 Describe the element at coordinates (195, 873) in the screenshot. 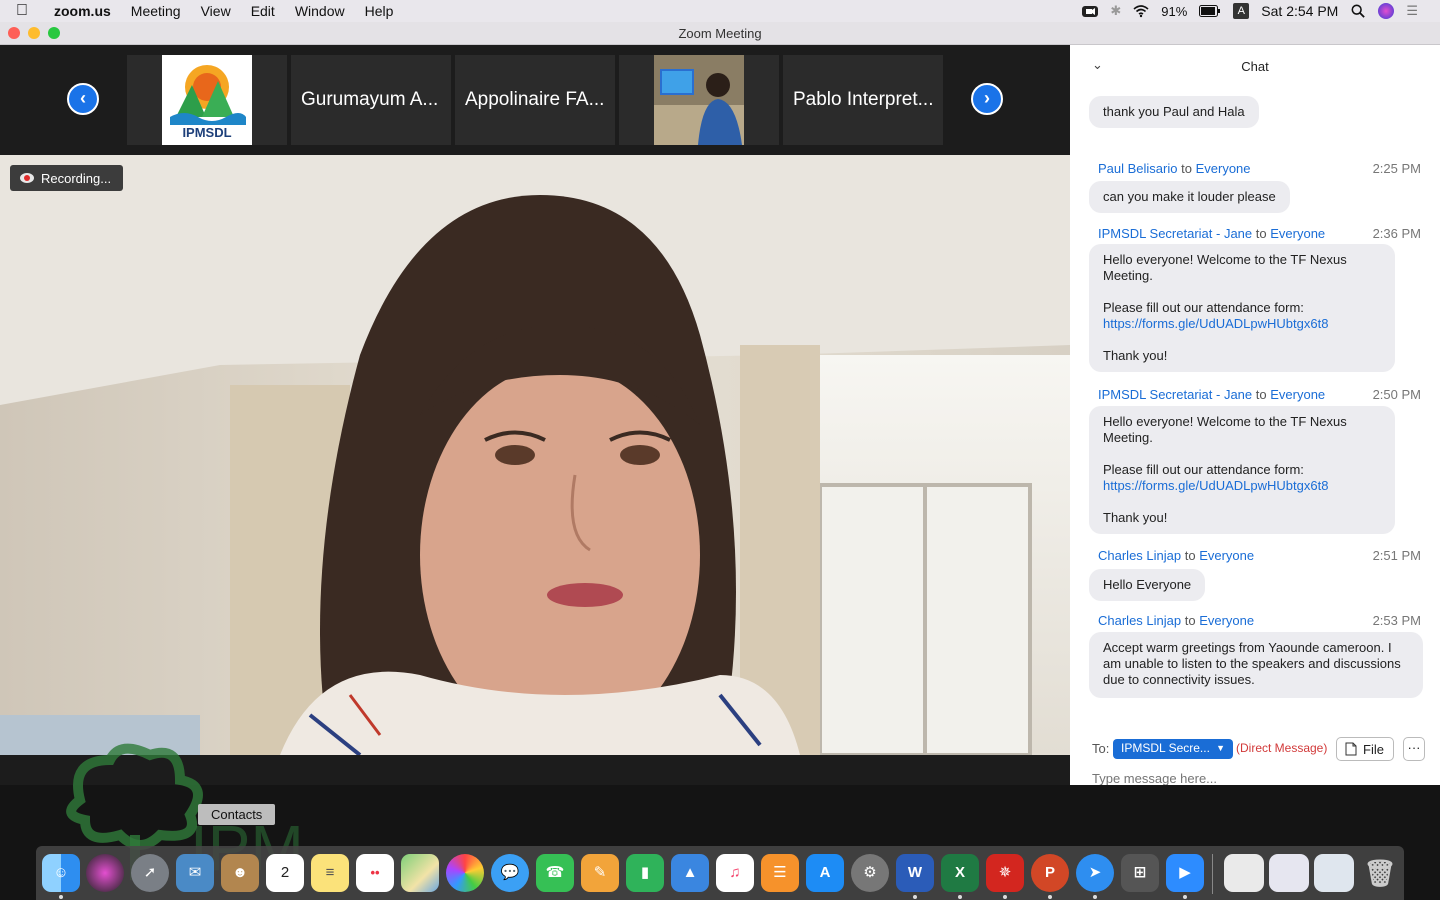

I see `mail-stamp-icon: ✉` at that location.